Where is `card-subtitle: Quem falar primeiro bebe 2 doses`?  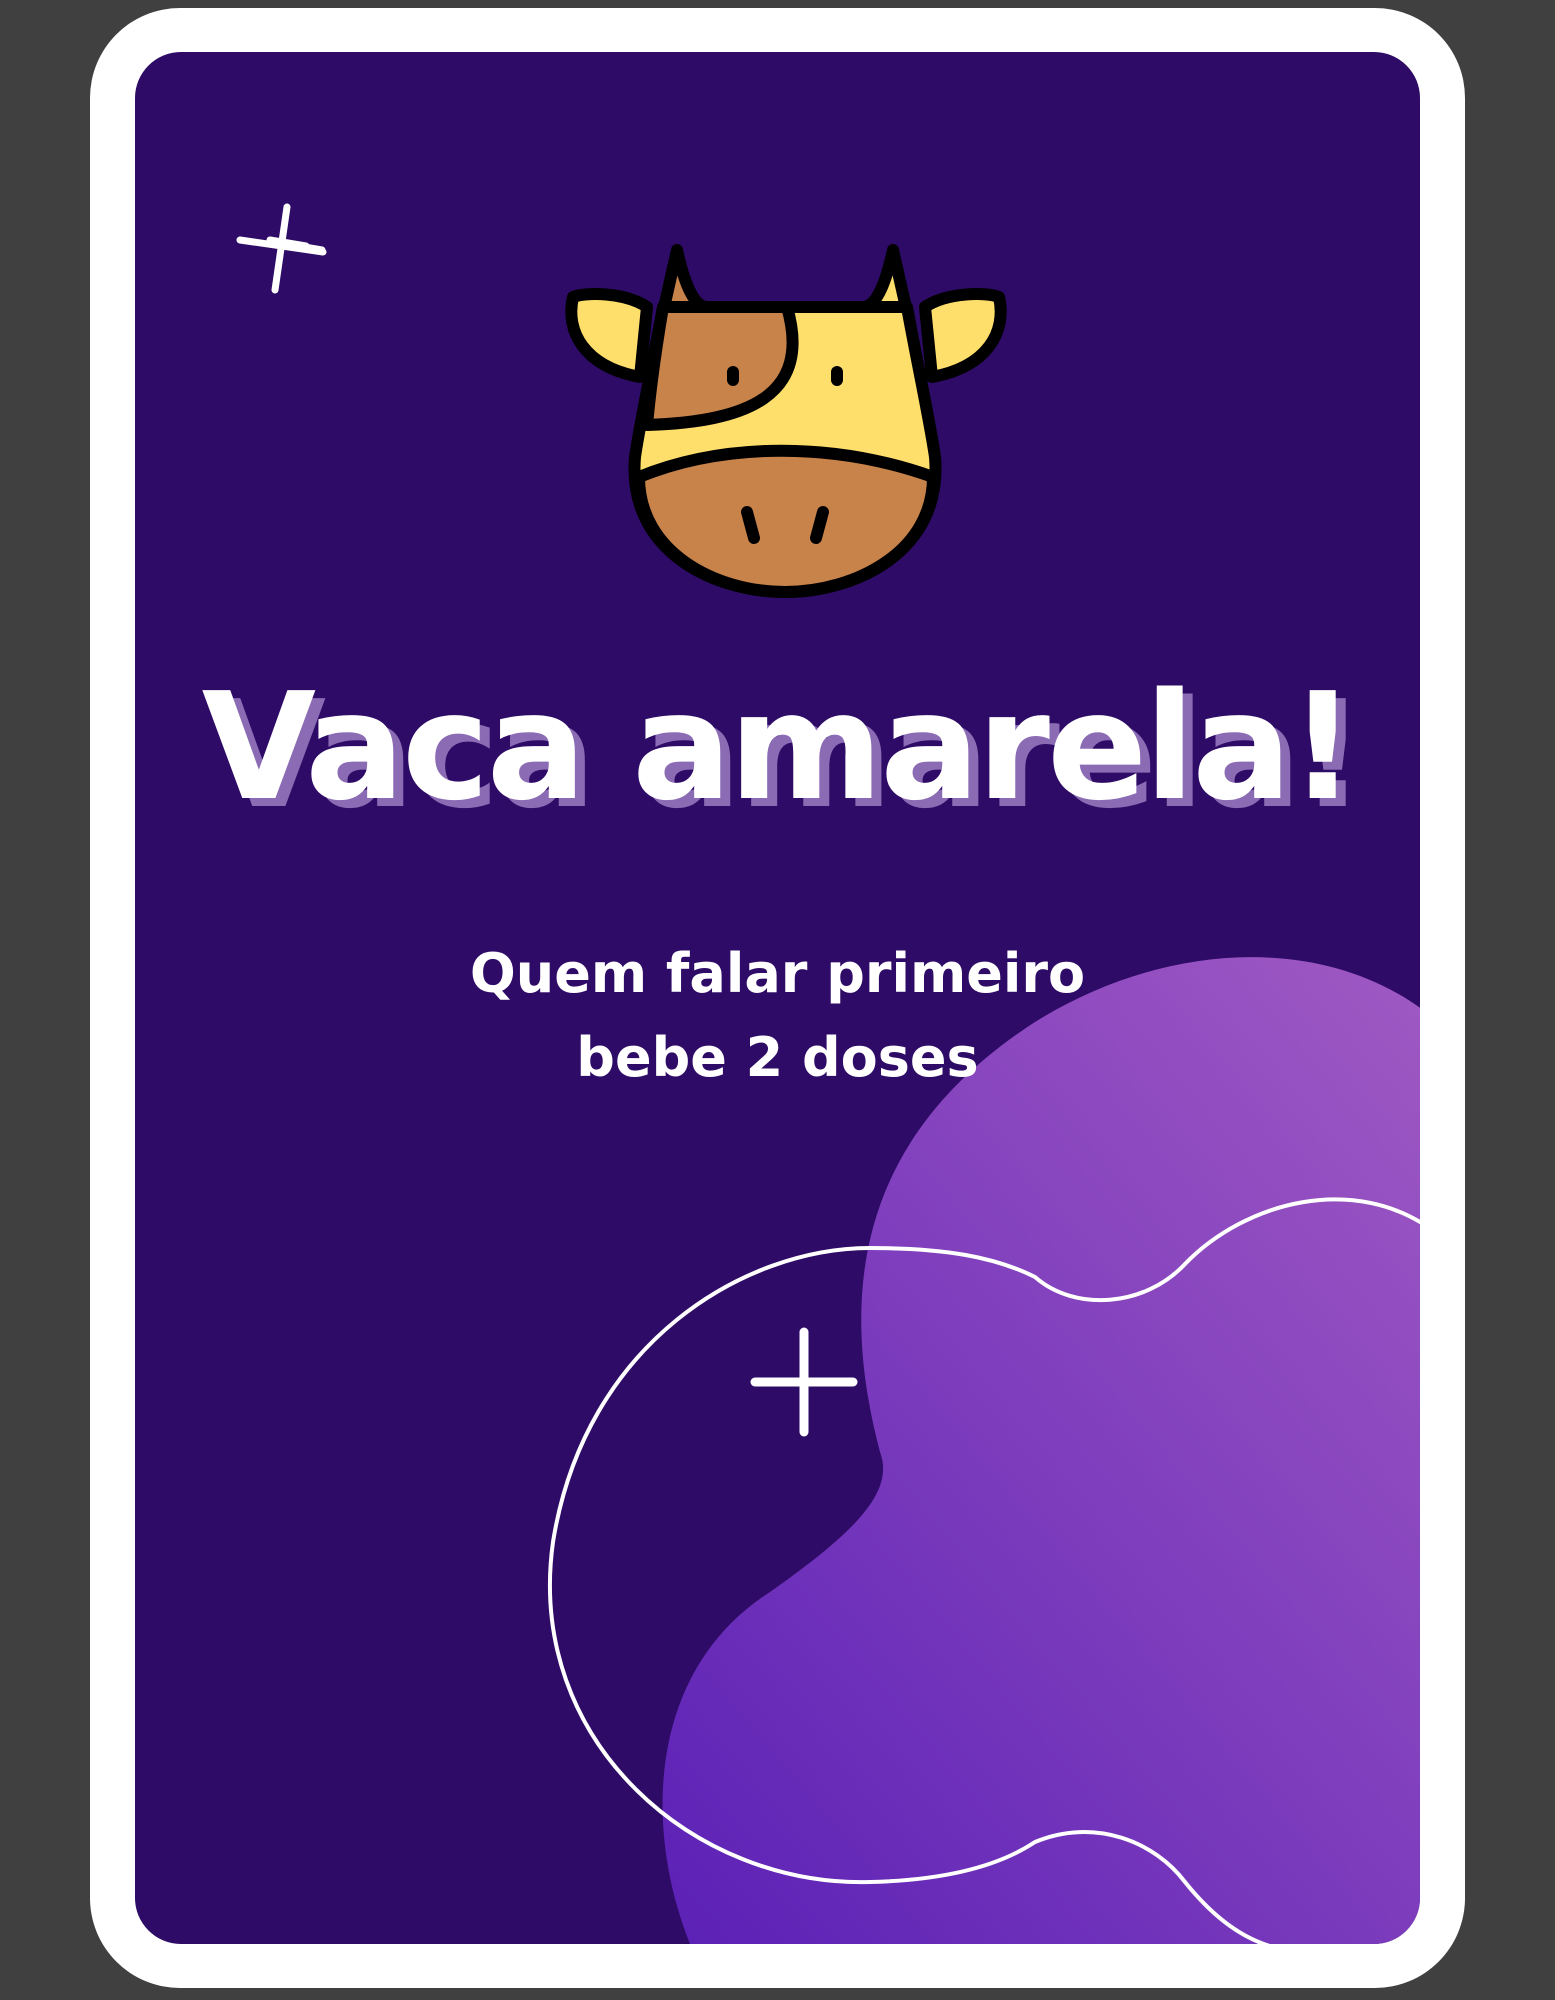
card-subtitle: Quem falar primeiro bebe 2 doses is located at coordinates (777, 1015).